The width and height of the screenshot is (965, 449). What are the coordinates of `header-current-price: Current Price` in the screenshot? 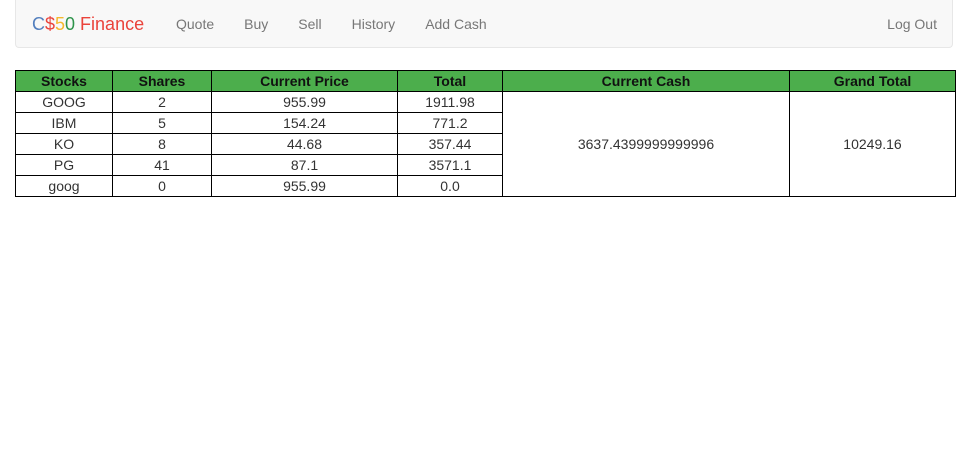 It's located at (304, 81).